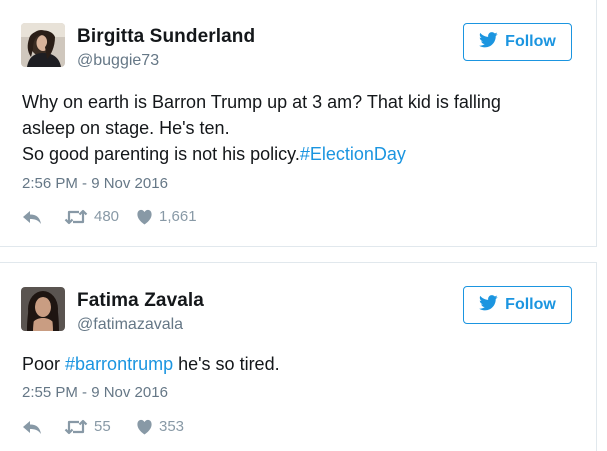 This screenshot has height=451, width=607. I want to click on like-button: 353, so click(160, 426).